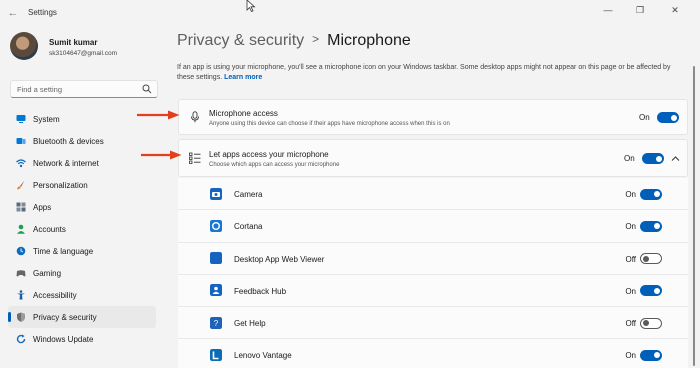  I want to click on app-name: Desktop App Web Viewer, so click(279, 259).